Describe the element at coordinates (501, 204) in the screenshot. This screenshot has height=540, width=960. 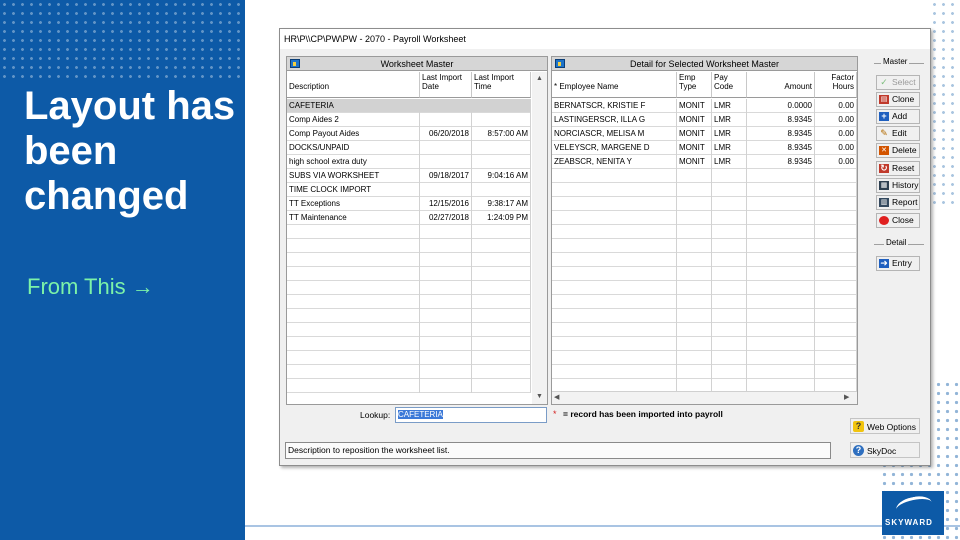
I see `cell-last-import-time: 9:38:17 AM` at that location.